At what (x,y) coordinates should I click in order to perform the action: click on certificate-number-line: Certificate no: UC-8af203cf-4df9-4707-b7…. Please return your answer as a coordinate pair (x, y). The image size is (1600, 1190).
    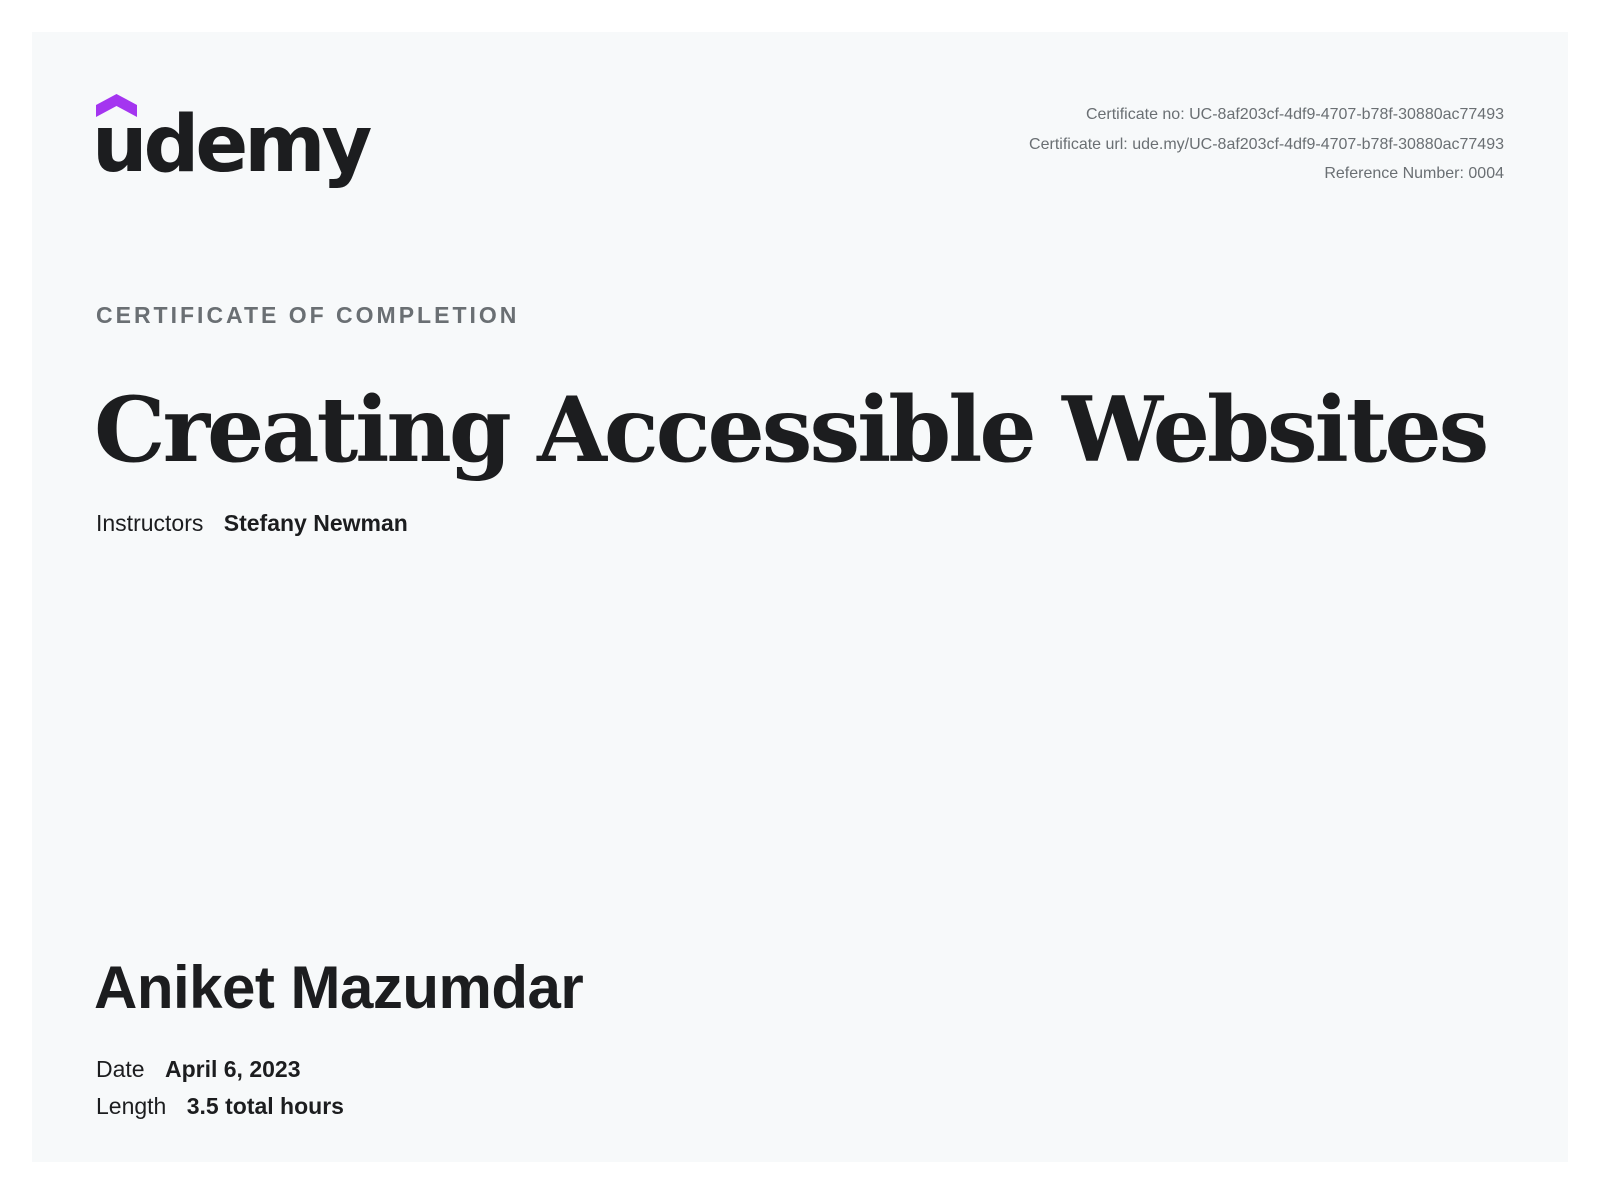
    Looking at the image, I should click on (1266, 115).